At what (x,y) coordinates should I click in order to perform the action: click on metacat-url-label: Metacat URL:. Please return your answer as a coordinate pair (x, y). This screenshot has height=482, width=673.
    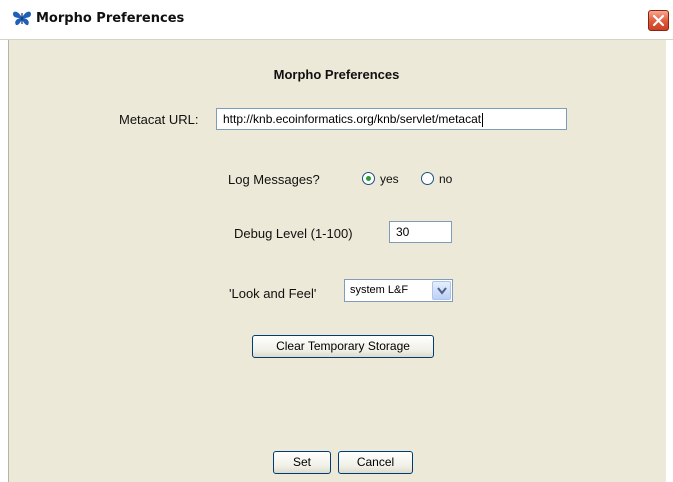
    Looking at the image, I should click on (159, 119).